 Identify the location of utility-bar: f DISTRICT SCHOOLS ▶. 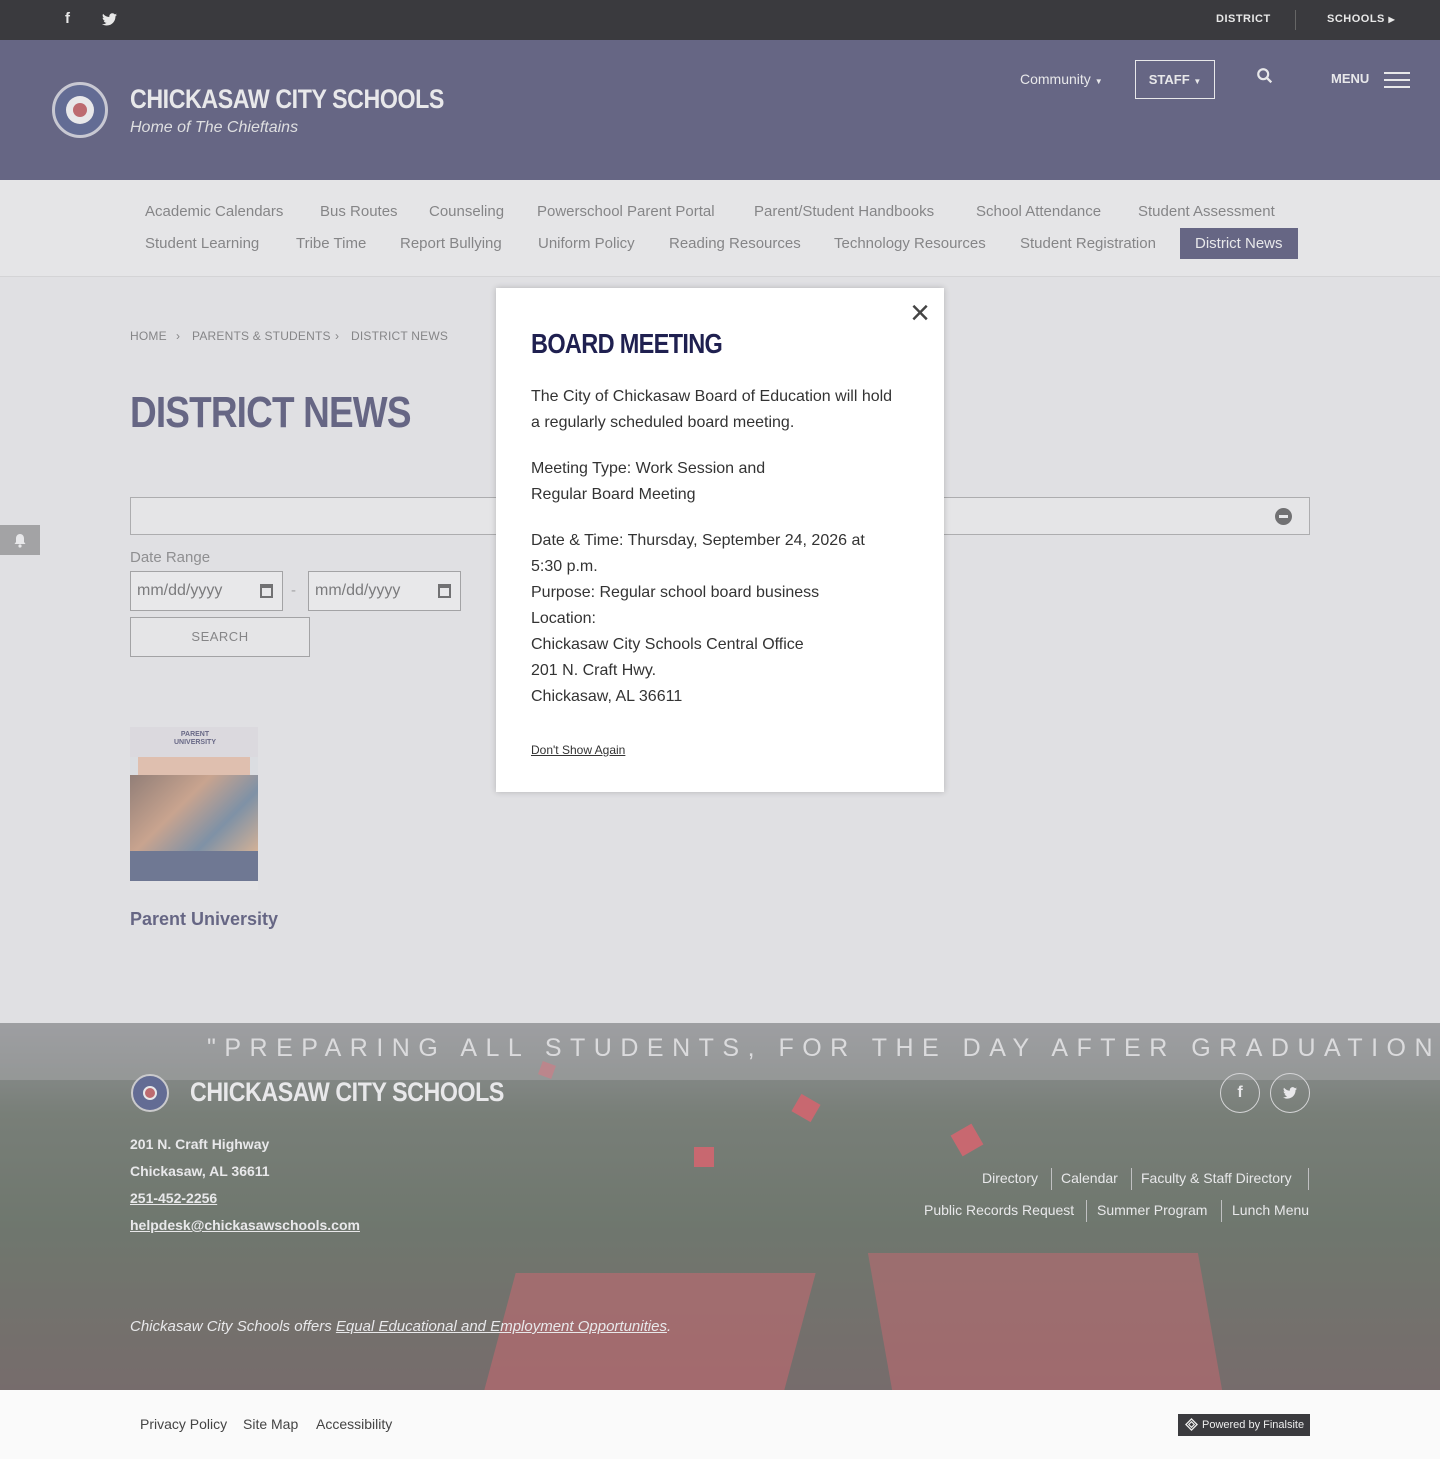
(720, 20).